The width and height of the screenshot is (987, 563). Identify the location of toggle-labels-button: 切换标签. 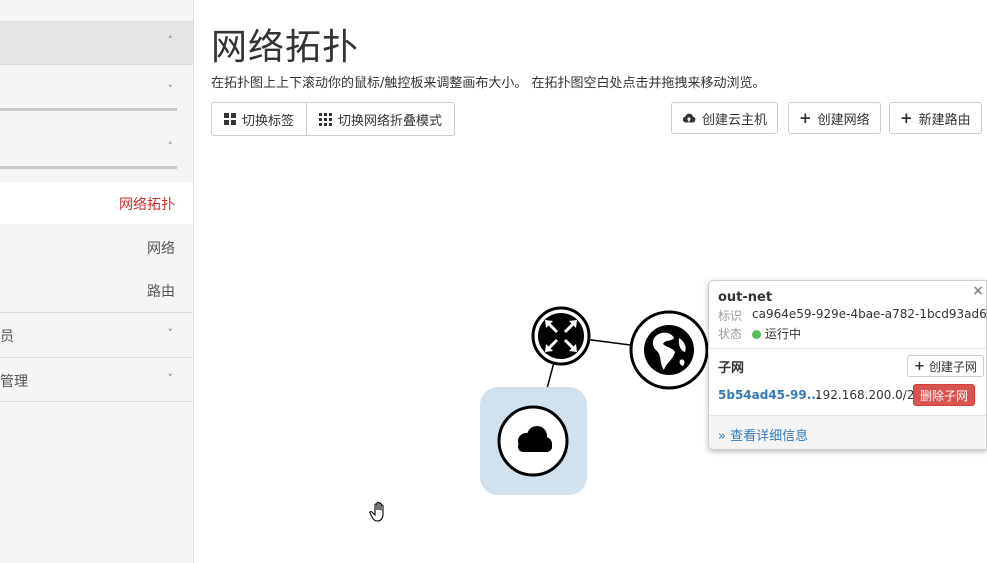
(259, 119).